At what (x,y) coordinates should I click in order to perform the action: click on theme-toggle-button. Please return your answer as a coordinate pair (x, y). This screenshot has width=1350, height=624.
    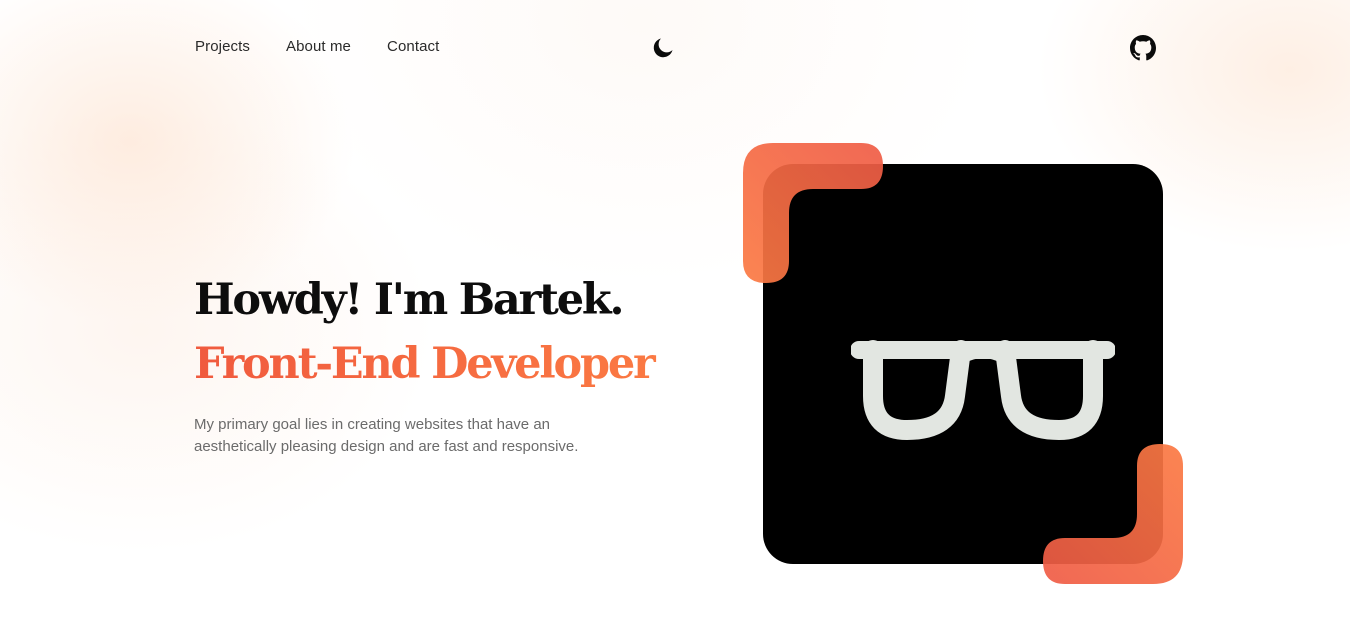
    Looking at the image, I should click on (663, 48).